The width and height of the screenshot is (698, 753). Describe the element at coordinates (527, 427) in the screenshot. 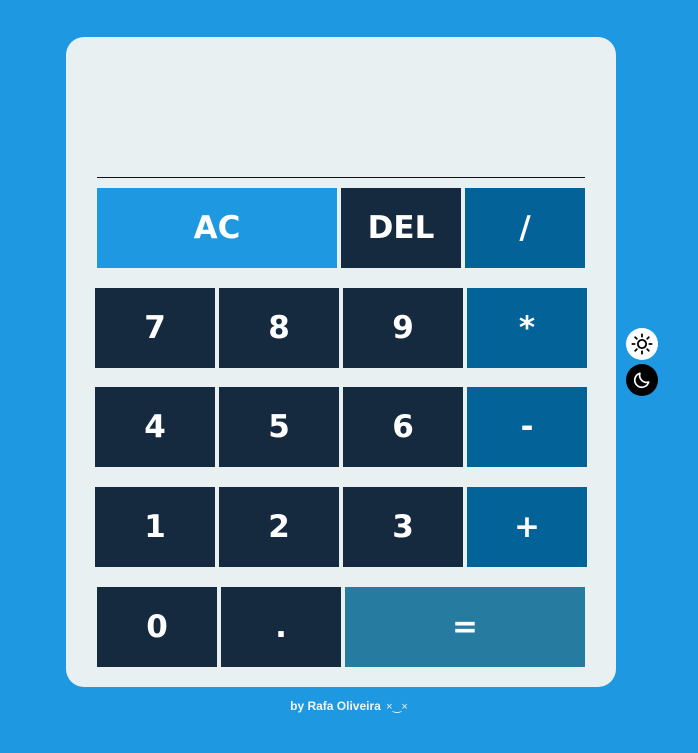

I see `subtract-button: -` at that location.